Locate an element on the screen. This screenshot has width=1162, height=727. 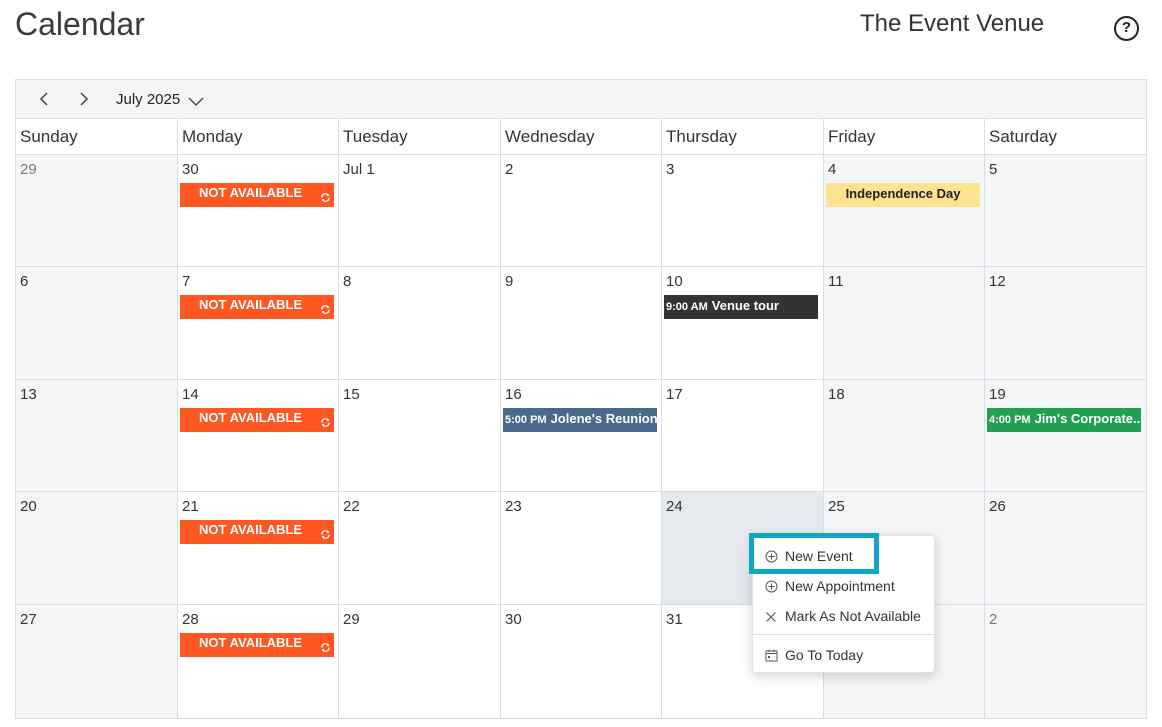
day-cell: 8 is located at coordinates (420, 323).